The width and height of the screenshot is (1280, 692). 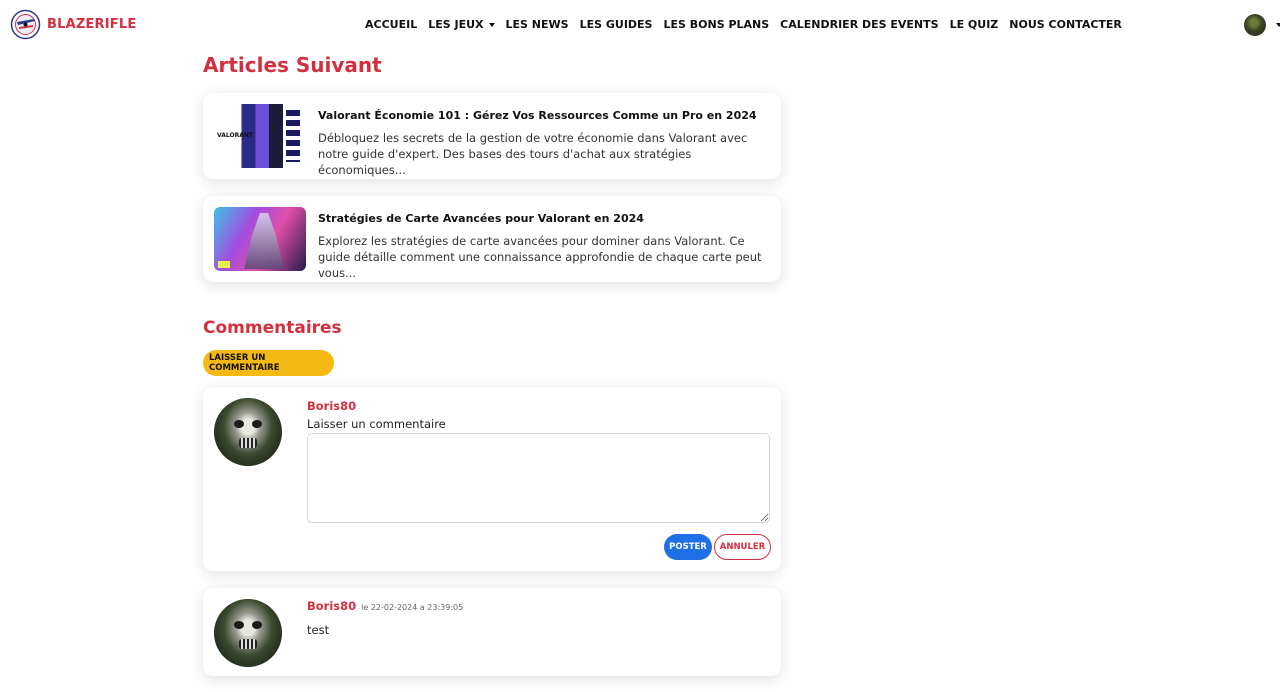 I want to click on leave-comment-button: LAISSER UN COMMENTAIRE, so click(x=268, y=363).